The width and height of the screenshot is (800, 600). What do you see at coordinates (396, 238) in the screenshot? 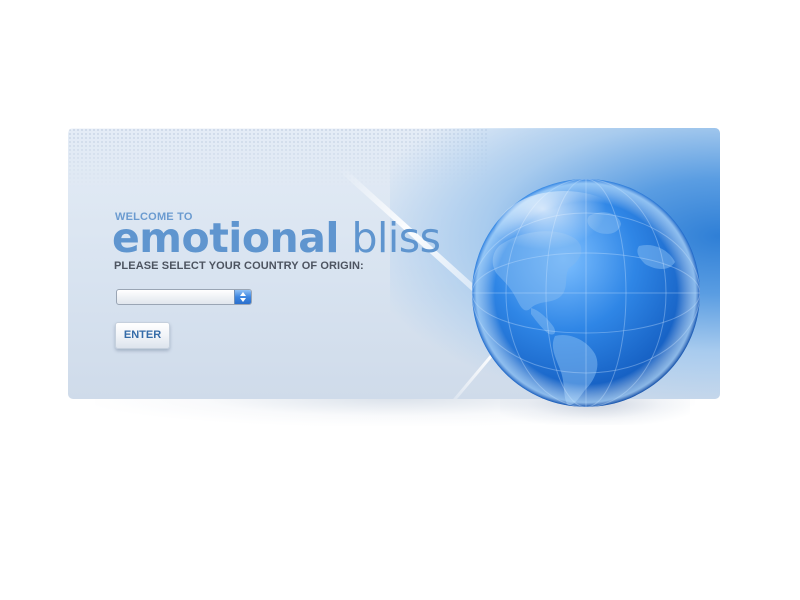
I see `brand-name-part2: bliss` at bounding box center [396, 238].